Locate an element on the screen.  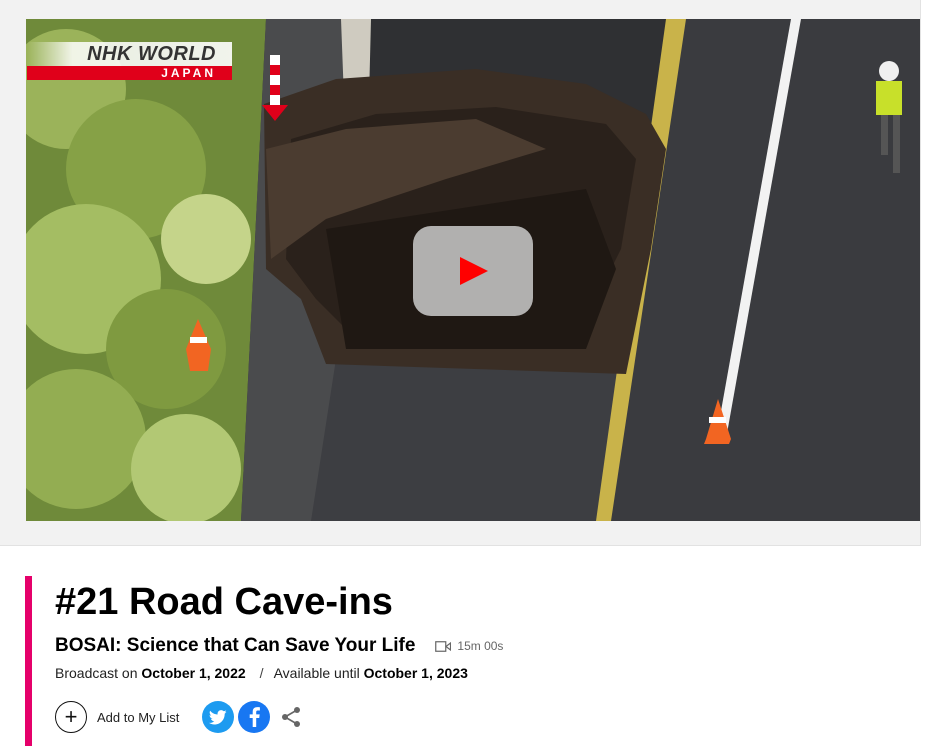
share-buttons is located at coordinates (252, 717).